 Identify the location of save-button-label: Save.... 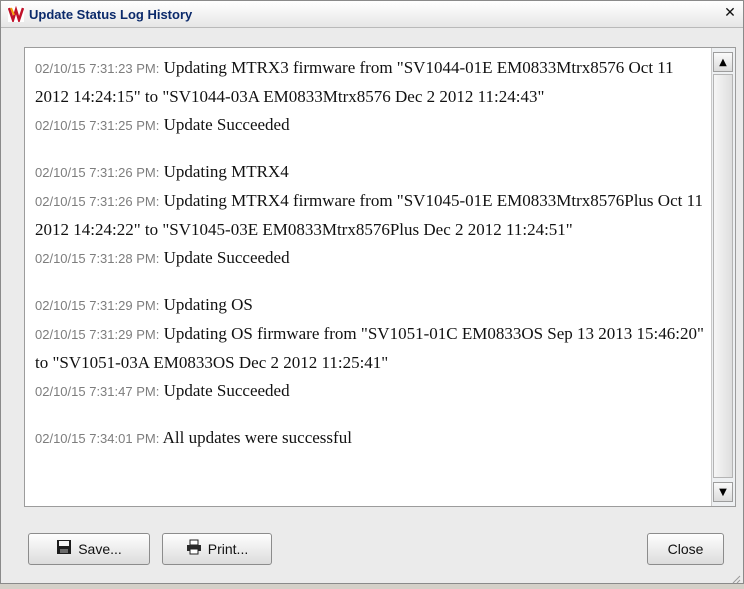
(100, 549).